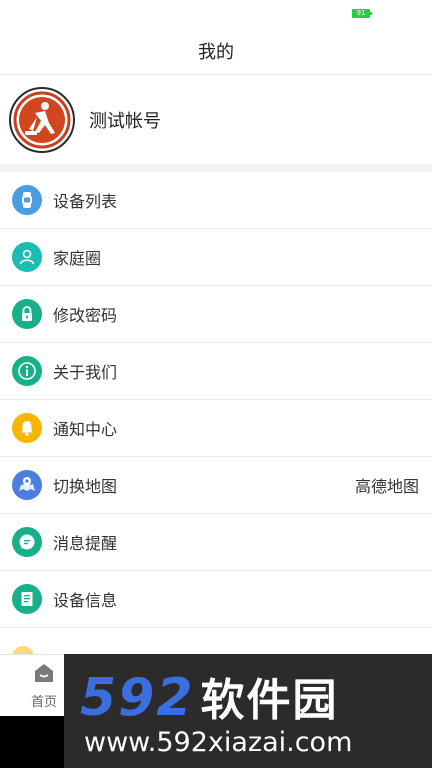  Describe the element at coordinates (77, 258) in the screenshot. I see `menu-label: 家庭圈` at that location.